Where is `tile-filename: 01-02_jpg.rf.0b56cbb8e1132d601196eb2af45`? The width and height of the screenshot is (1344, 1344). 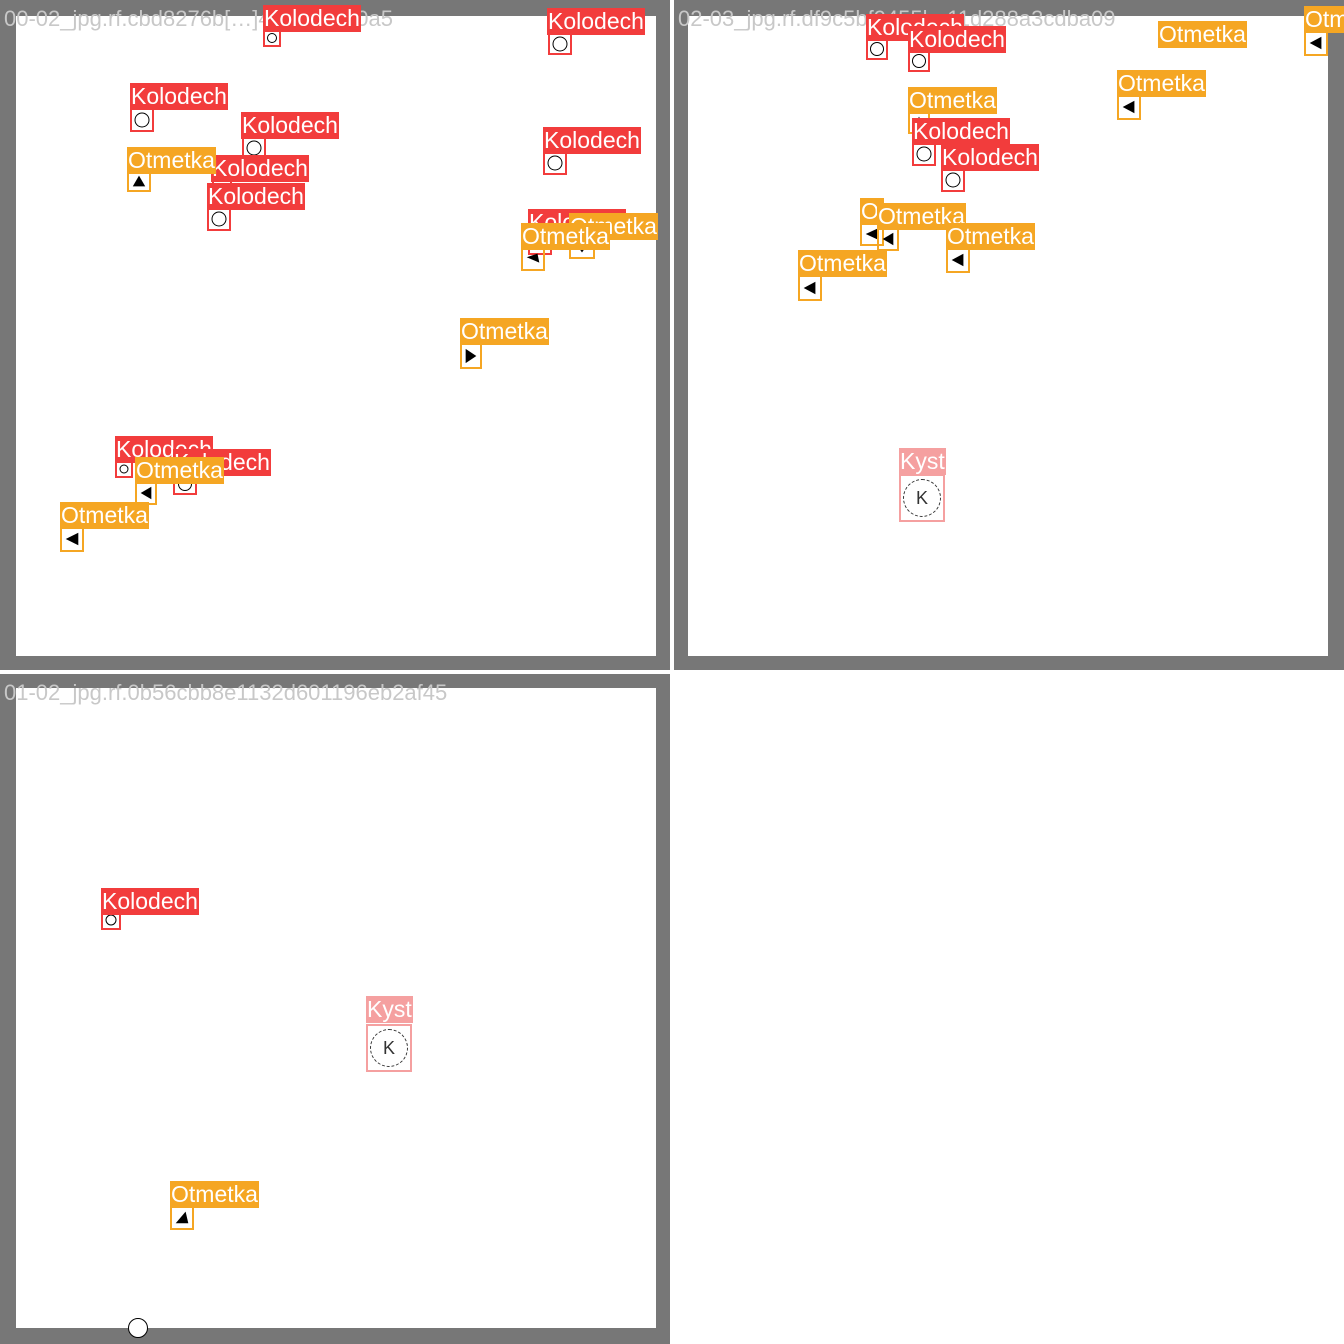 tile-filename: 01-02_jpg.rf.0b56cbb8e1132d601196eb2af45 is located at coordinates (226, 692).